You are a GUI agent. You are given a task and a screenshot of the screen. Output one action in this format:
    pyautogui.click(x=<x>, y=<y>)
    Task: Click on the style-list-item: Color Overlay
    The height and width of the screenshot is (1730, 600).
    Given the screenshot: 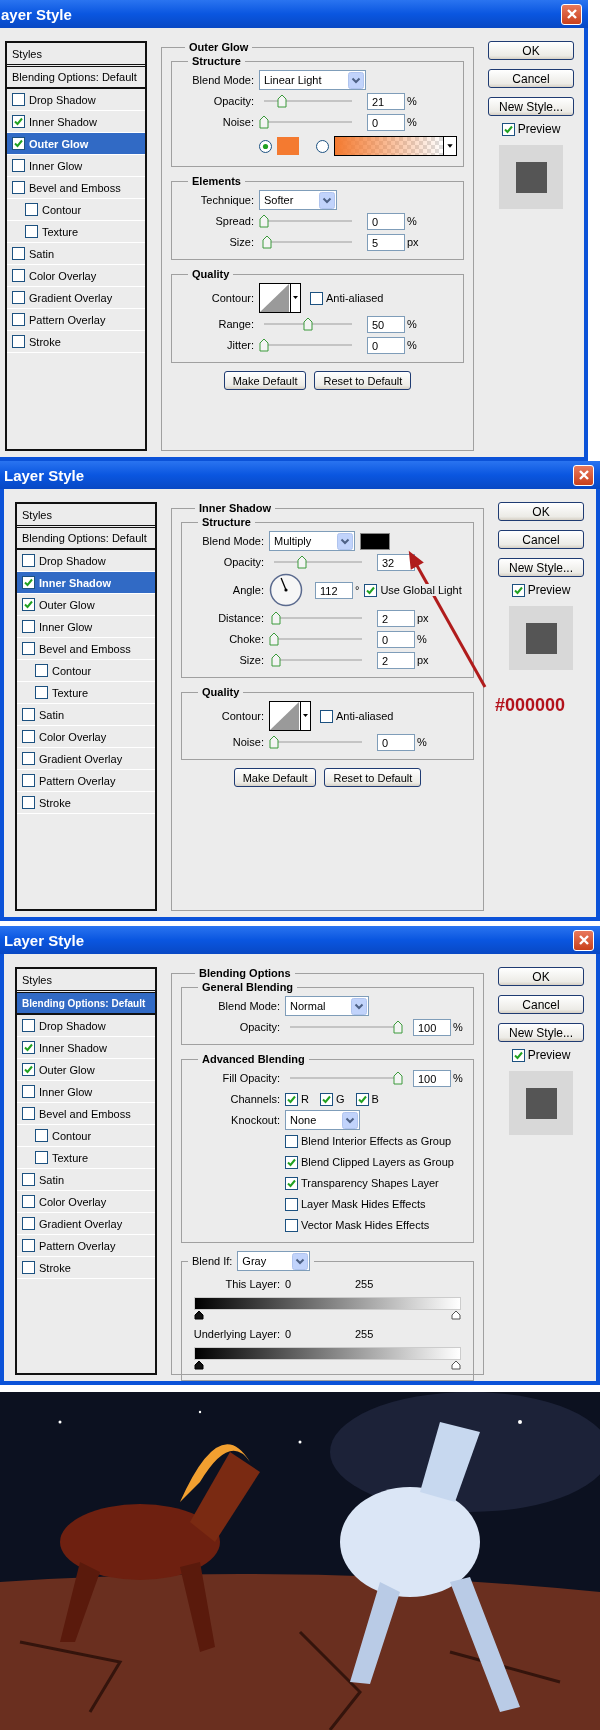 What is the action you would take?
    pyautogui.click(x=76, y=276)
    